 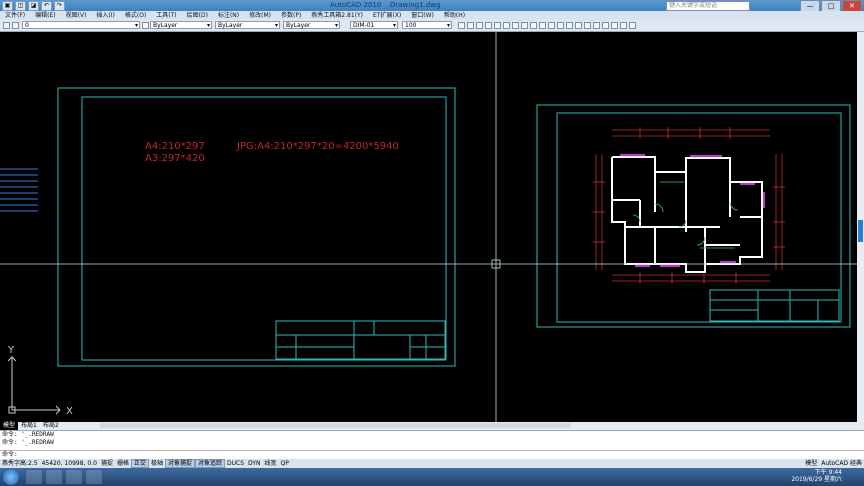 What do you see at coordinates (374, 25) in the screenshot?
I see `dimstyle-select: DIM-01` at bounding box center [374, 25].